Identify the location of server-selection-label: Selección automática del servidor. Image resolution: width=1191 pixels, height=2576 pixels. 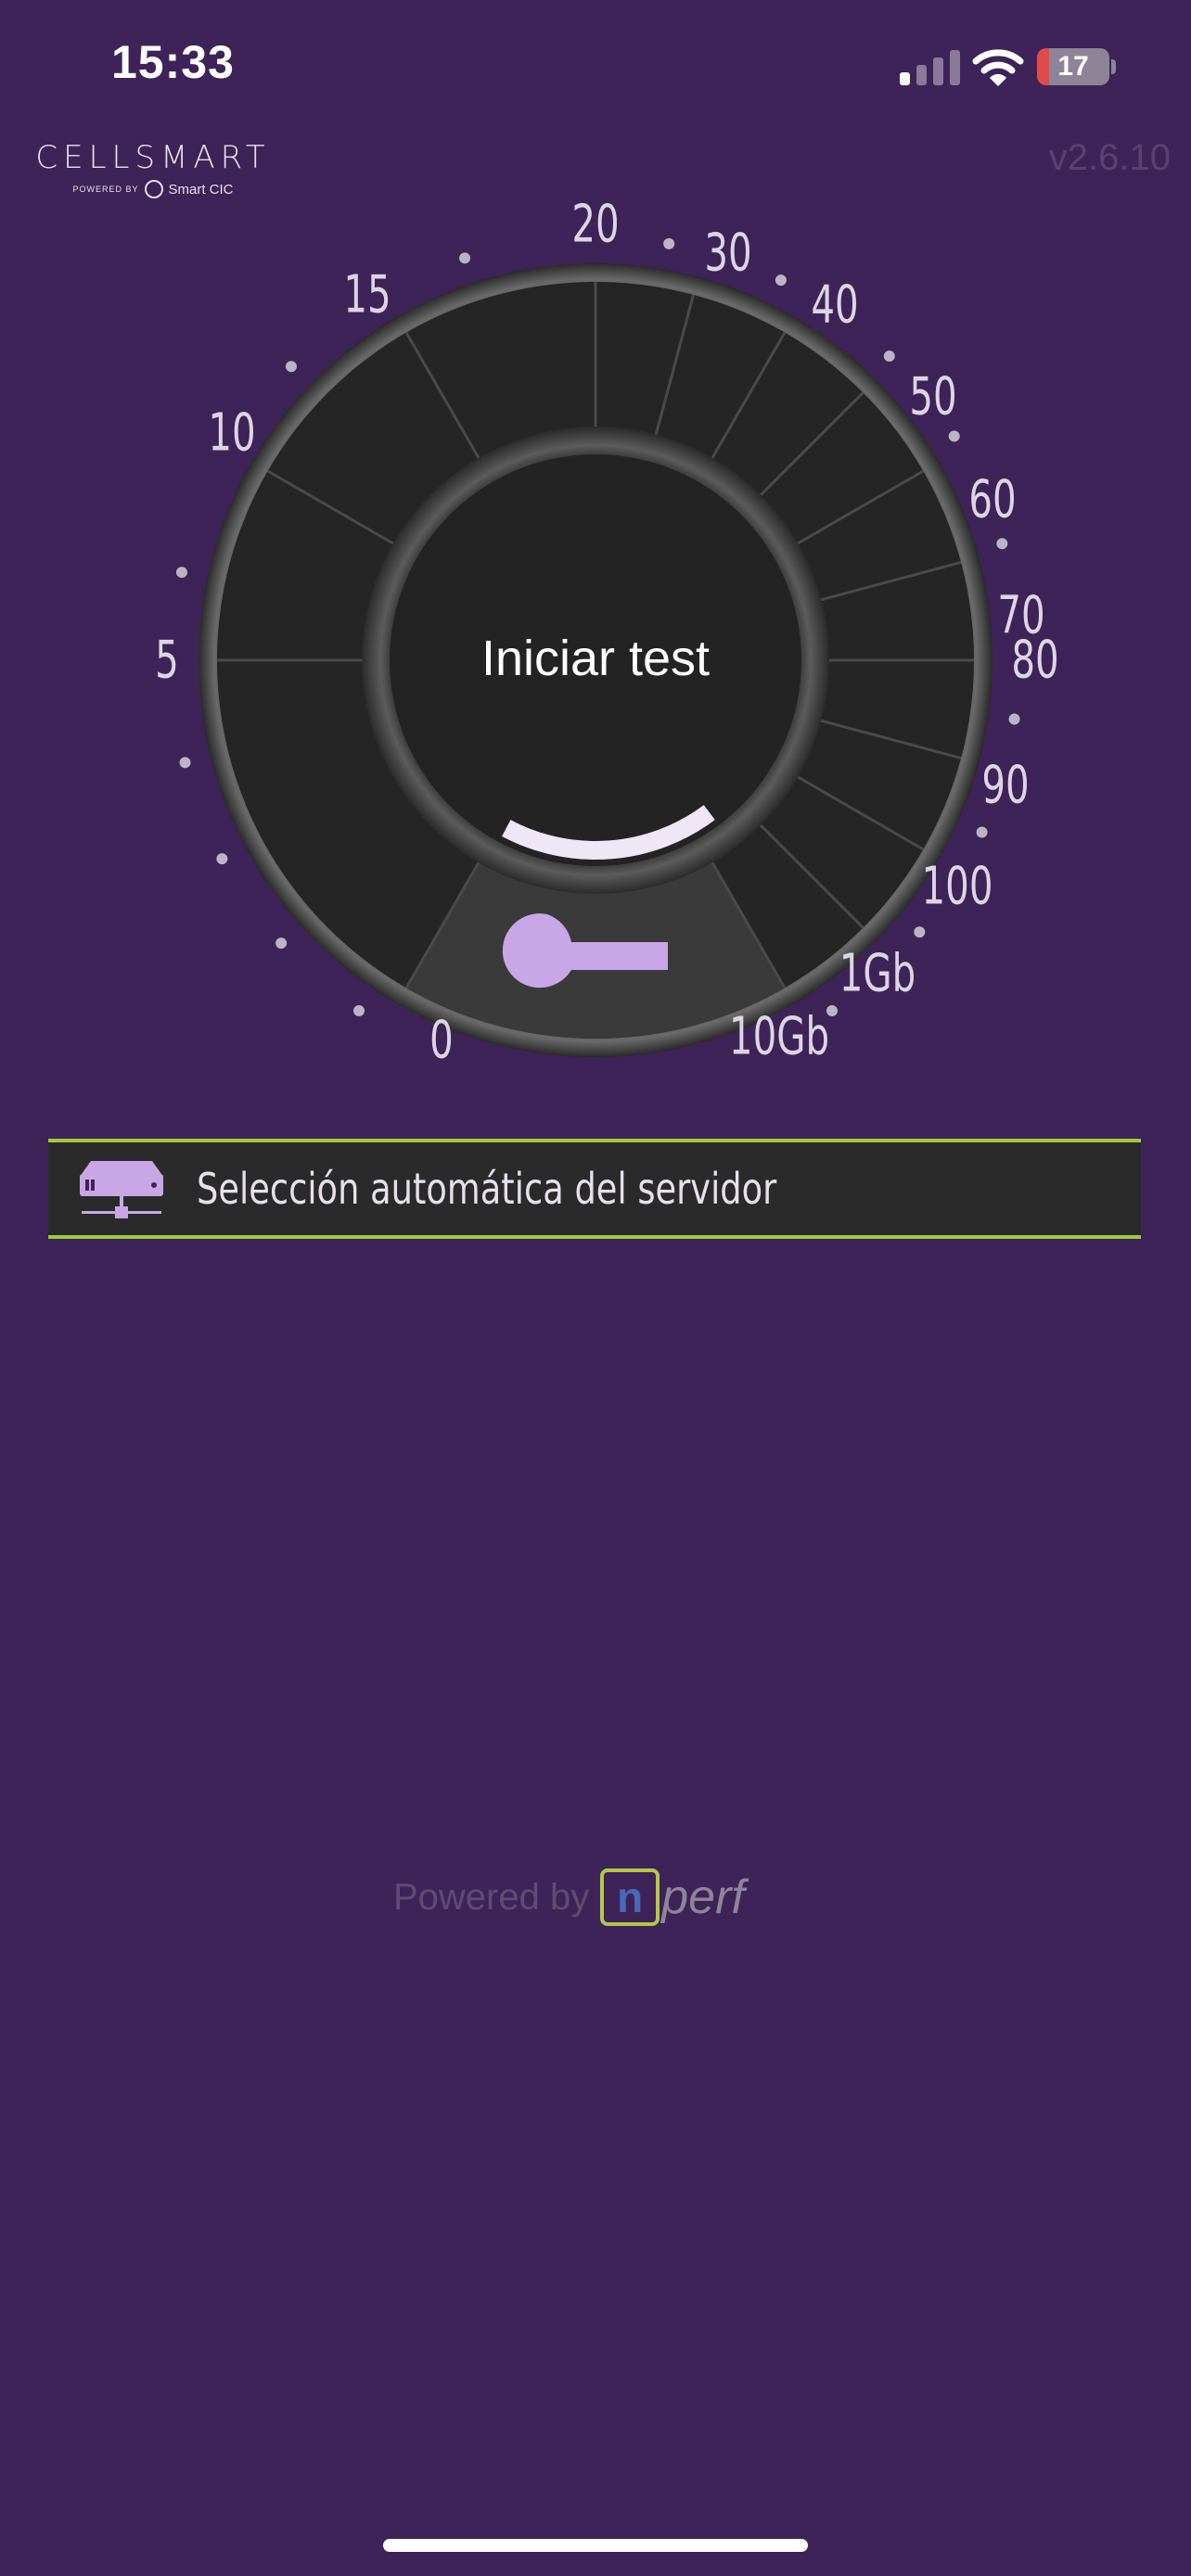
(487, 1189).